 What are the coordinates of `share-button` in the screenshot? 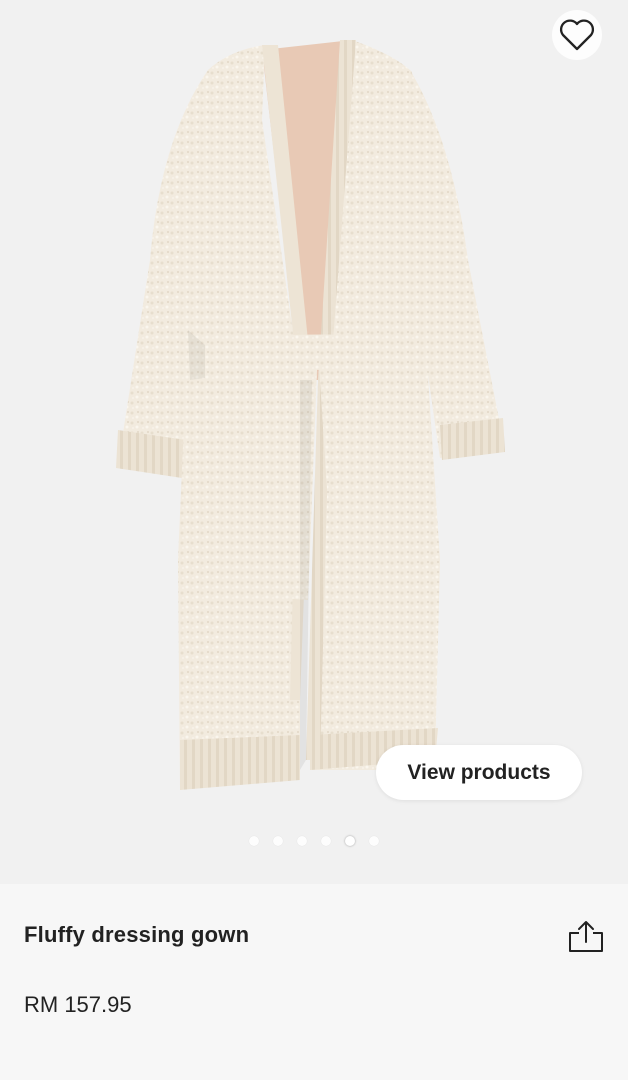 It's located at (586, 937).